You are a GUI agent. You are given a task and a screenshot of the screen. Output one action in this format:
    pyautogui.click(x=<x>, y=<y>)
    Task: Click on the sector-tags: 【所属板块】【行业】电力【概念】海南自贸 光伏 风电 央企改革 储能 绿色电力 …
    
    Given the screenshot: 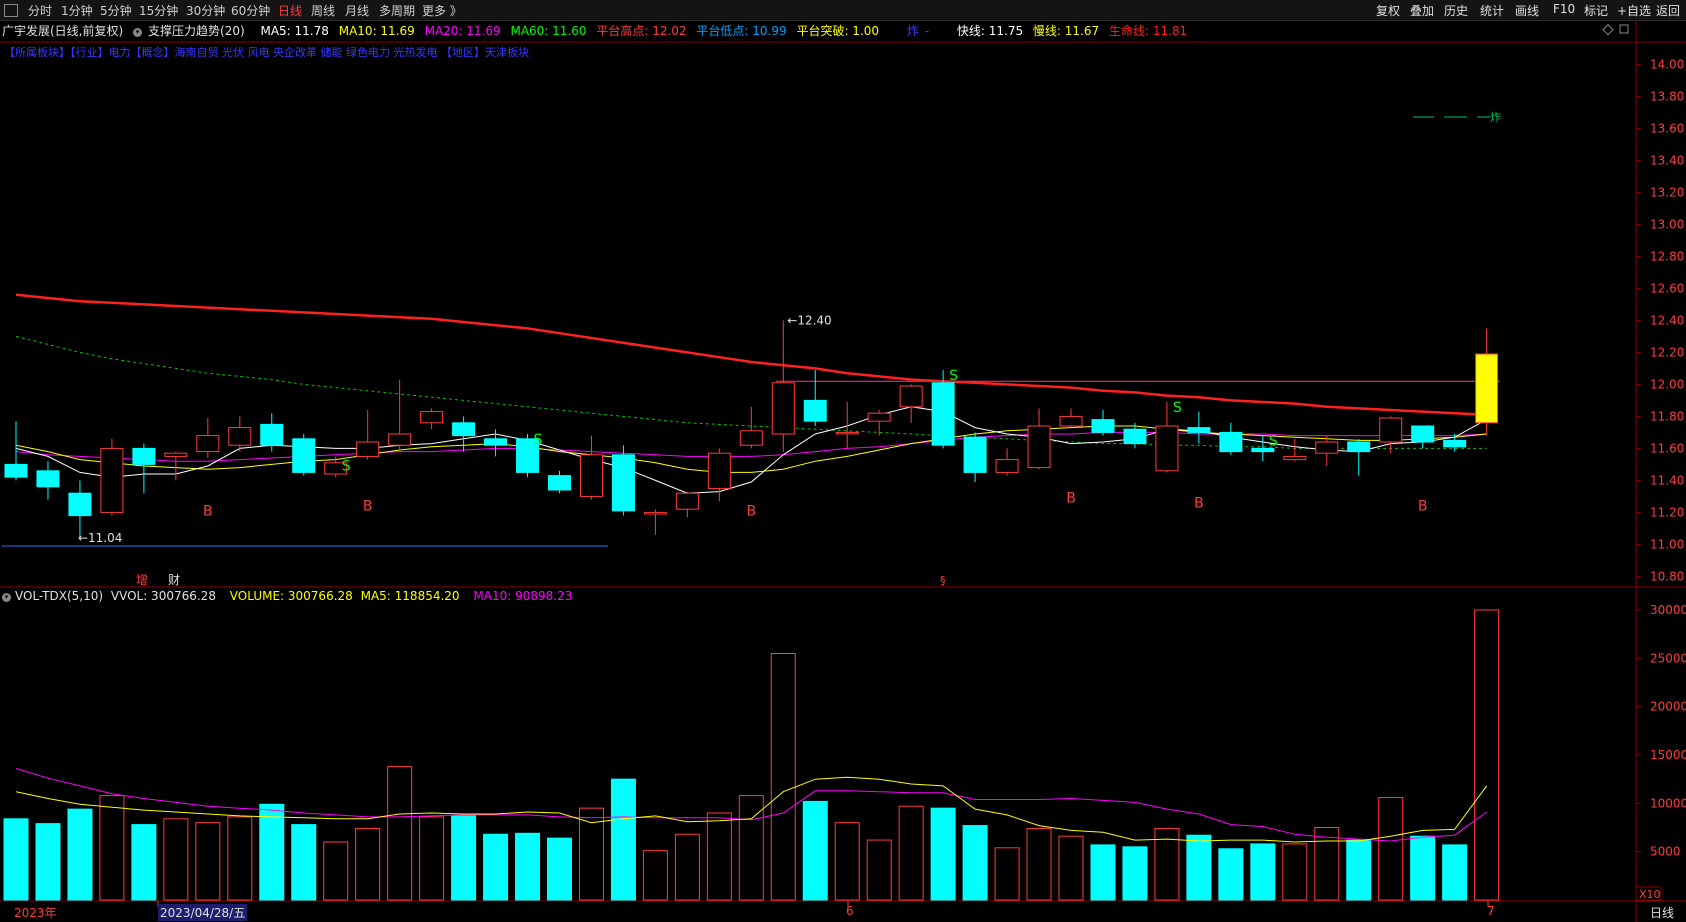 What is the action you would take?
    pyautogui.click(x=266, y=52)
    